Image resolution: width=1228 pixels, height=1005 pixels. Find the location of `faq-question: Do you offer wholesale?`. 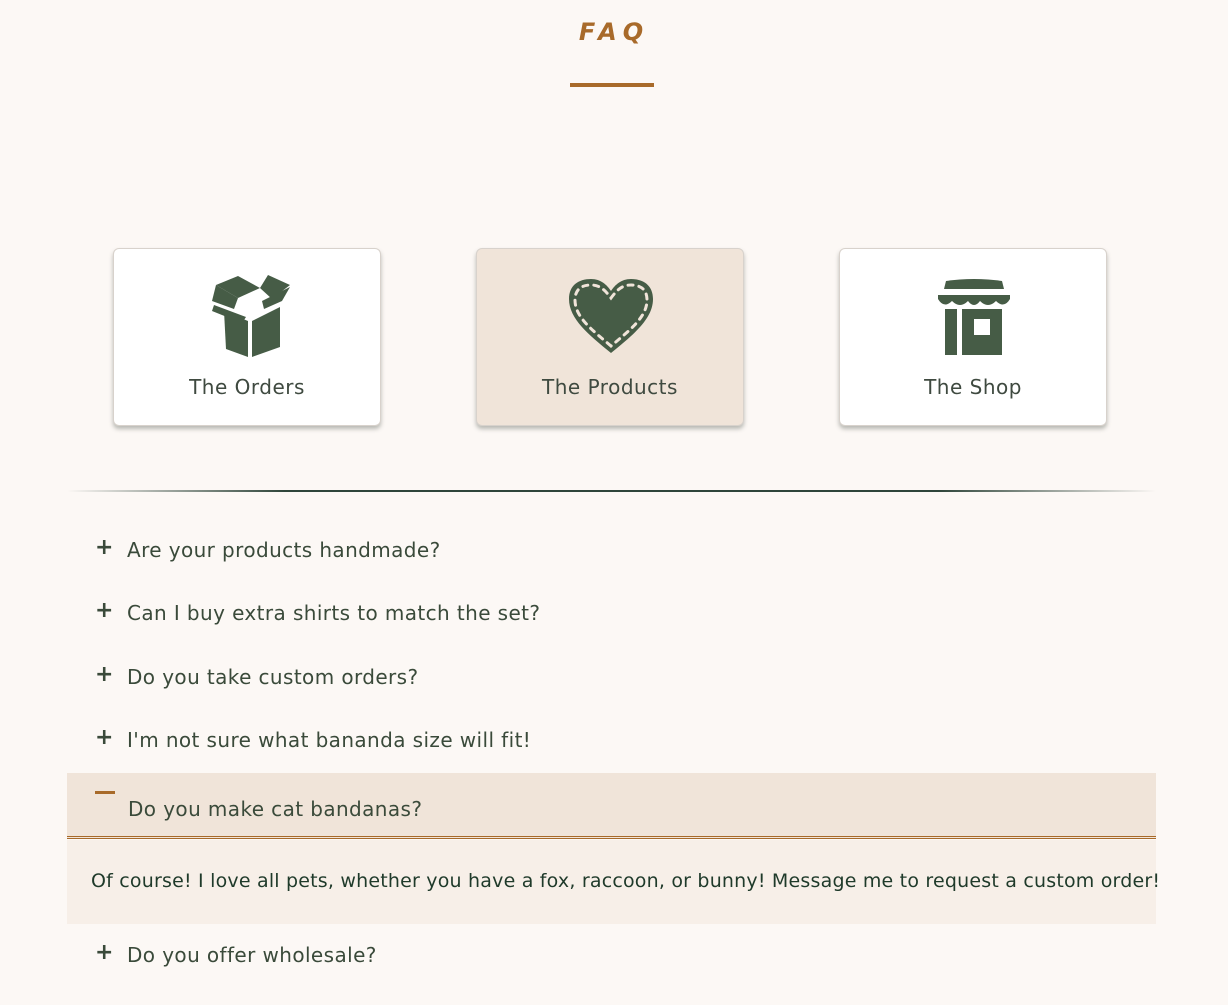

faq-question: Do you offer wholesale? is located at coordinates (252, 955).